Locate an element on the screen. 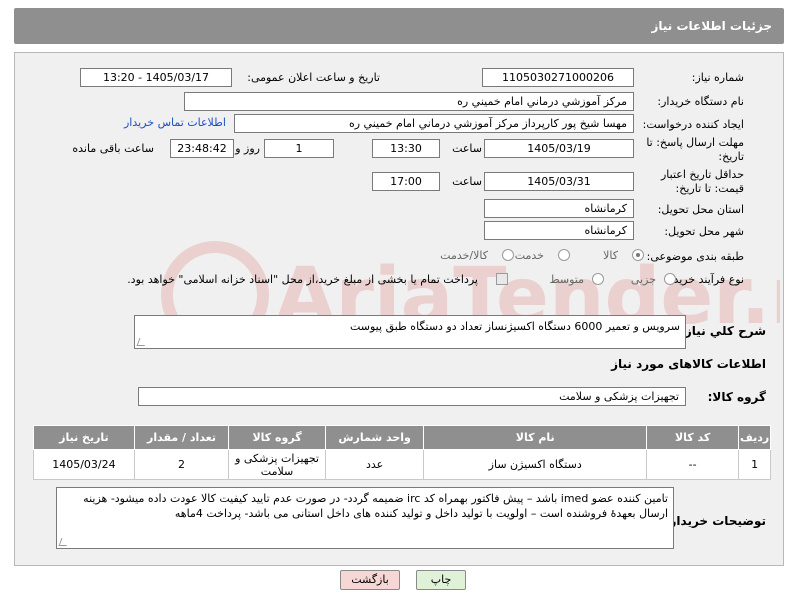 The width and height of the screenshot is (788, 606). reply-remaining-value: 23:48:42 is located at coordinates (202, 148).